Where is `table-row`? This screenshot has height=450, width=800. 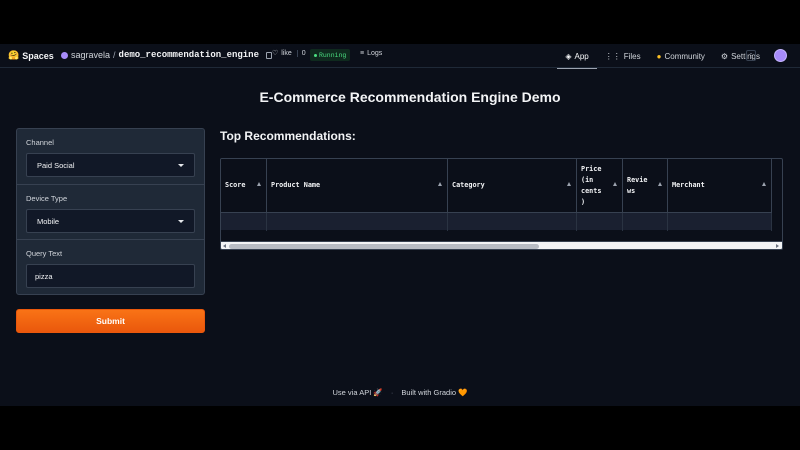 table-row is located at coordinates (496, 221).